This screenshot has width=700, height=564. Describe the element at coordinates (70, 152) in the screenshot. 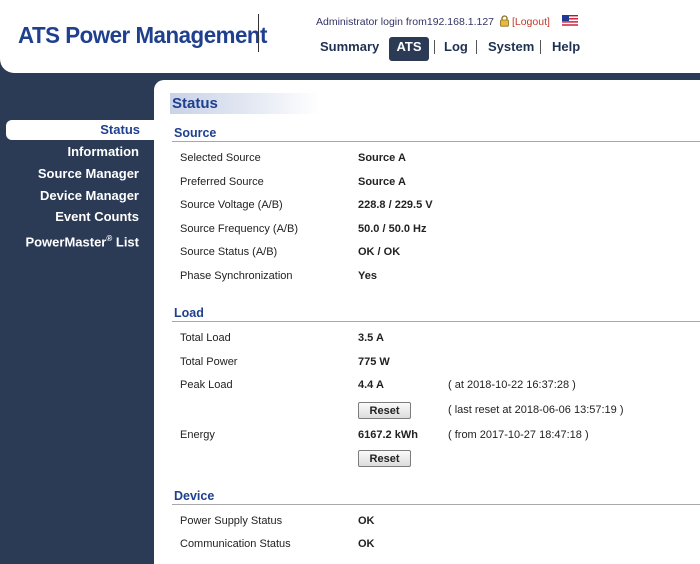

I see `sidebar-item-information: Information` at that location.